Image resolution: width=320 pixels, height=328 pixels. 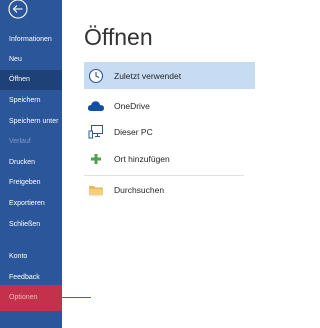 I want to click on sidebar-item-oeffnen: Öffnen, so click(x=31, y=80).